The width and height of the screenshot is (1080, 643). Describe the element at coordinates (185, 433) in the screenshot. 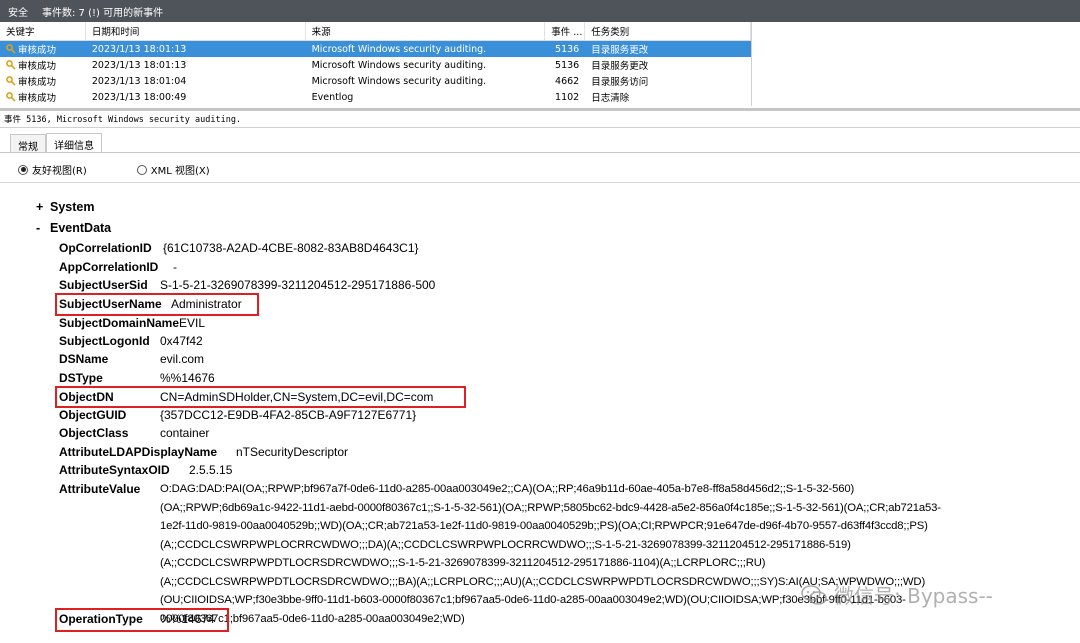

I see `value-objectclass: container` at that location.